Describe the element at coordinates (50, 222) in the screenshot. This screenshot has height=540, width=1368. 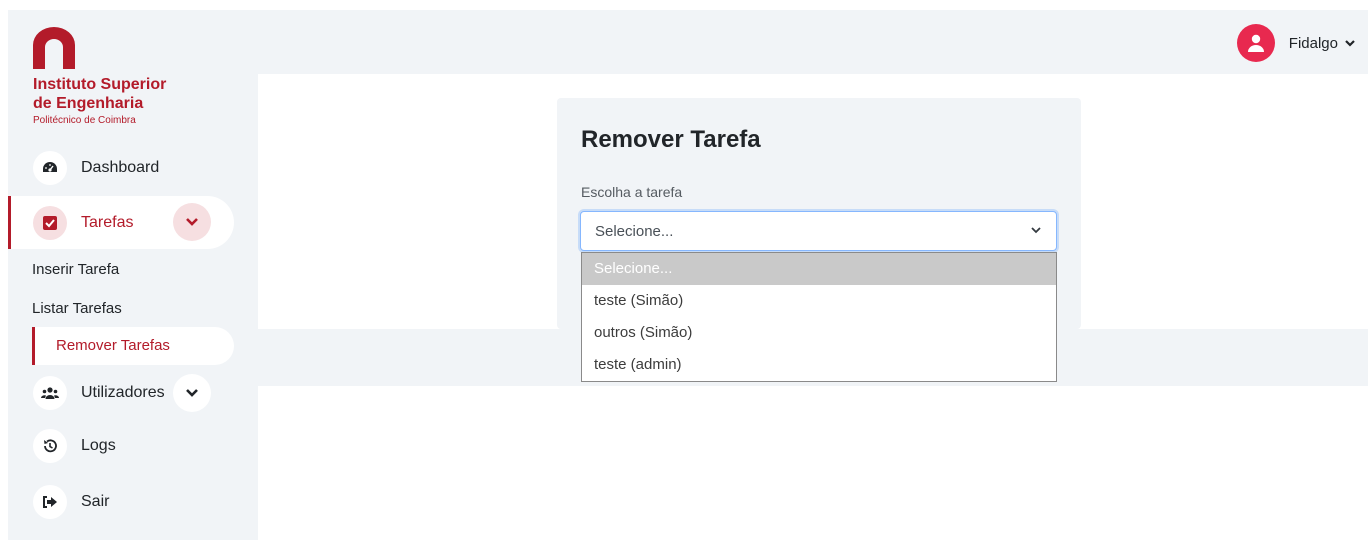
I see `checkbox-icon` at that location.